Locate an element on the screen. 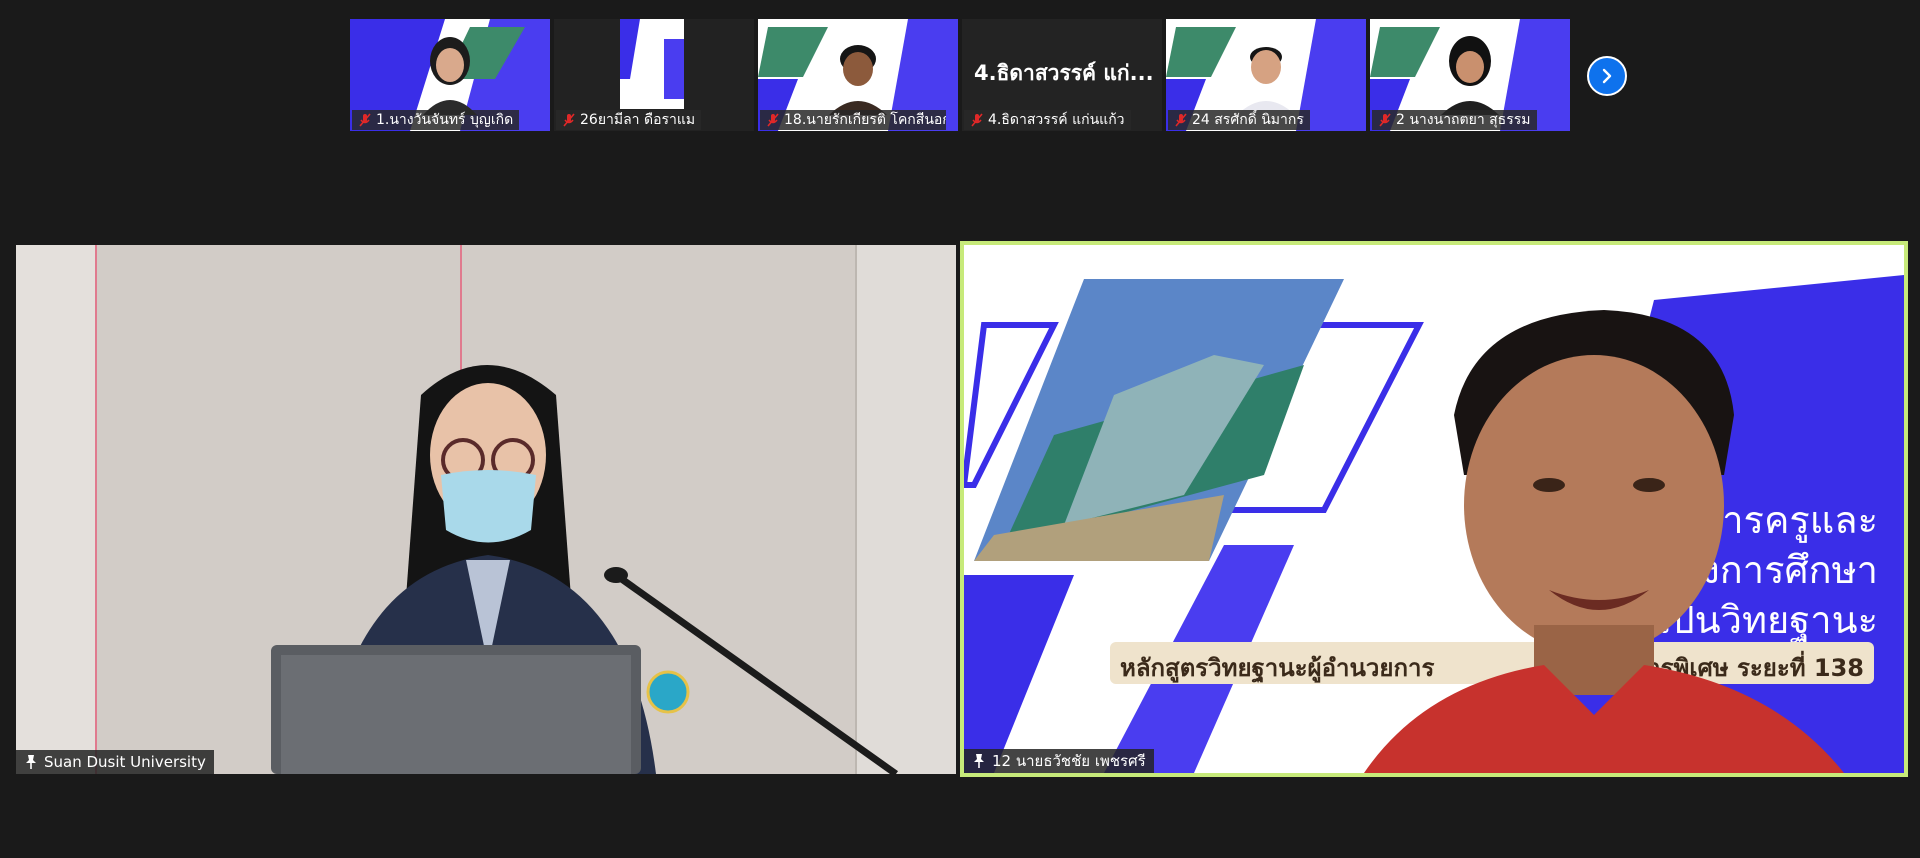 This screenshot has height=858, width=1920. participant-name-tag: 1.นางวันจันทร์ บุญเกิด is located at coordinates (436, 120).